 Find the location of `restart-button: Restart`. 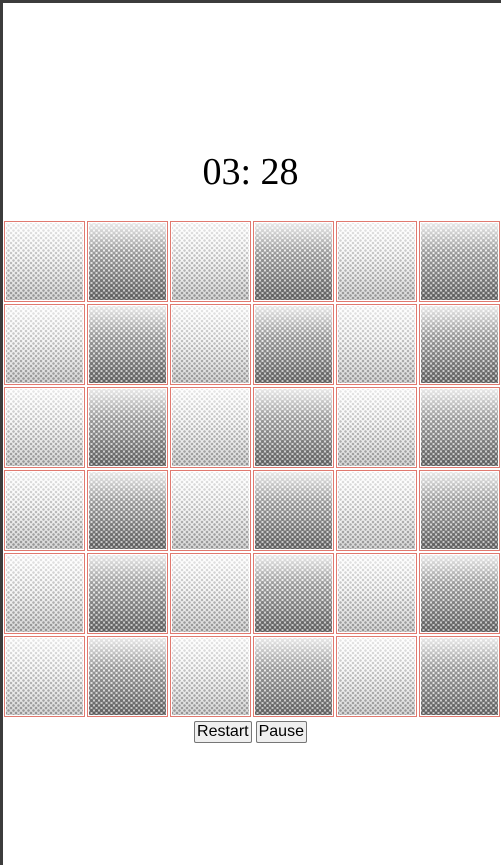

restart-button: Restart is located at coordinates (223, 732).